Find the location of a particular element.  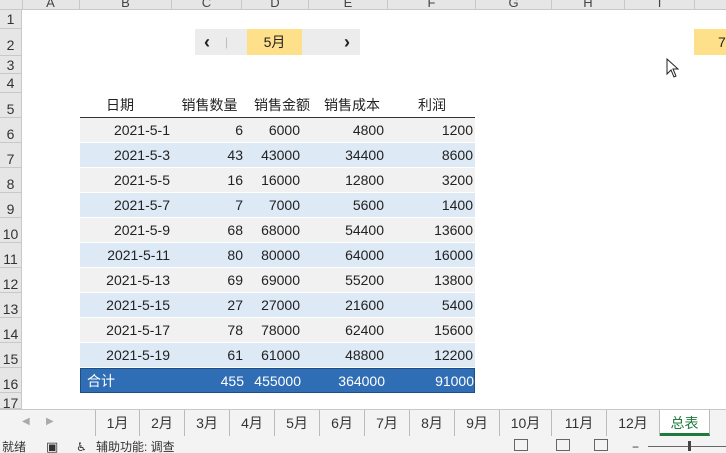

cell-quantity: 6 is located at coordinates (206, 130).